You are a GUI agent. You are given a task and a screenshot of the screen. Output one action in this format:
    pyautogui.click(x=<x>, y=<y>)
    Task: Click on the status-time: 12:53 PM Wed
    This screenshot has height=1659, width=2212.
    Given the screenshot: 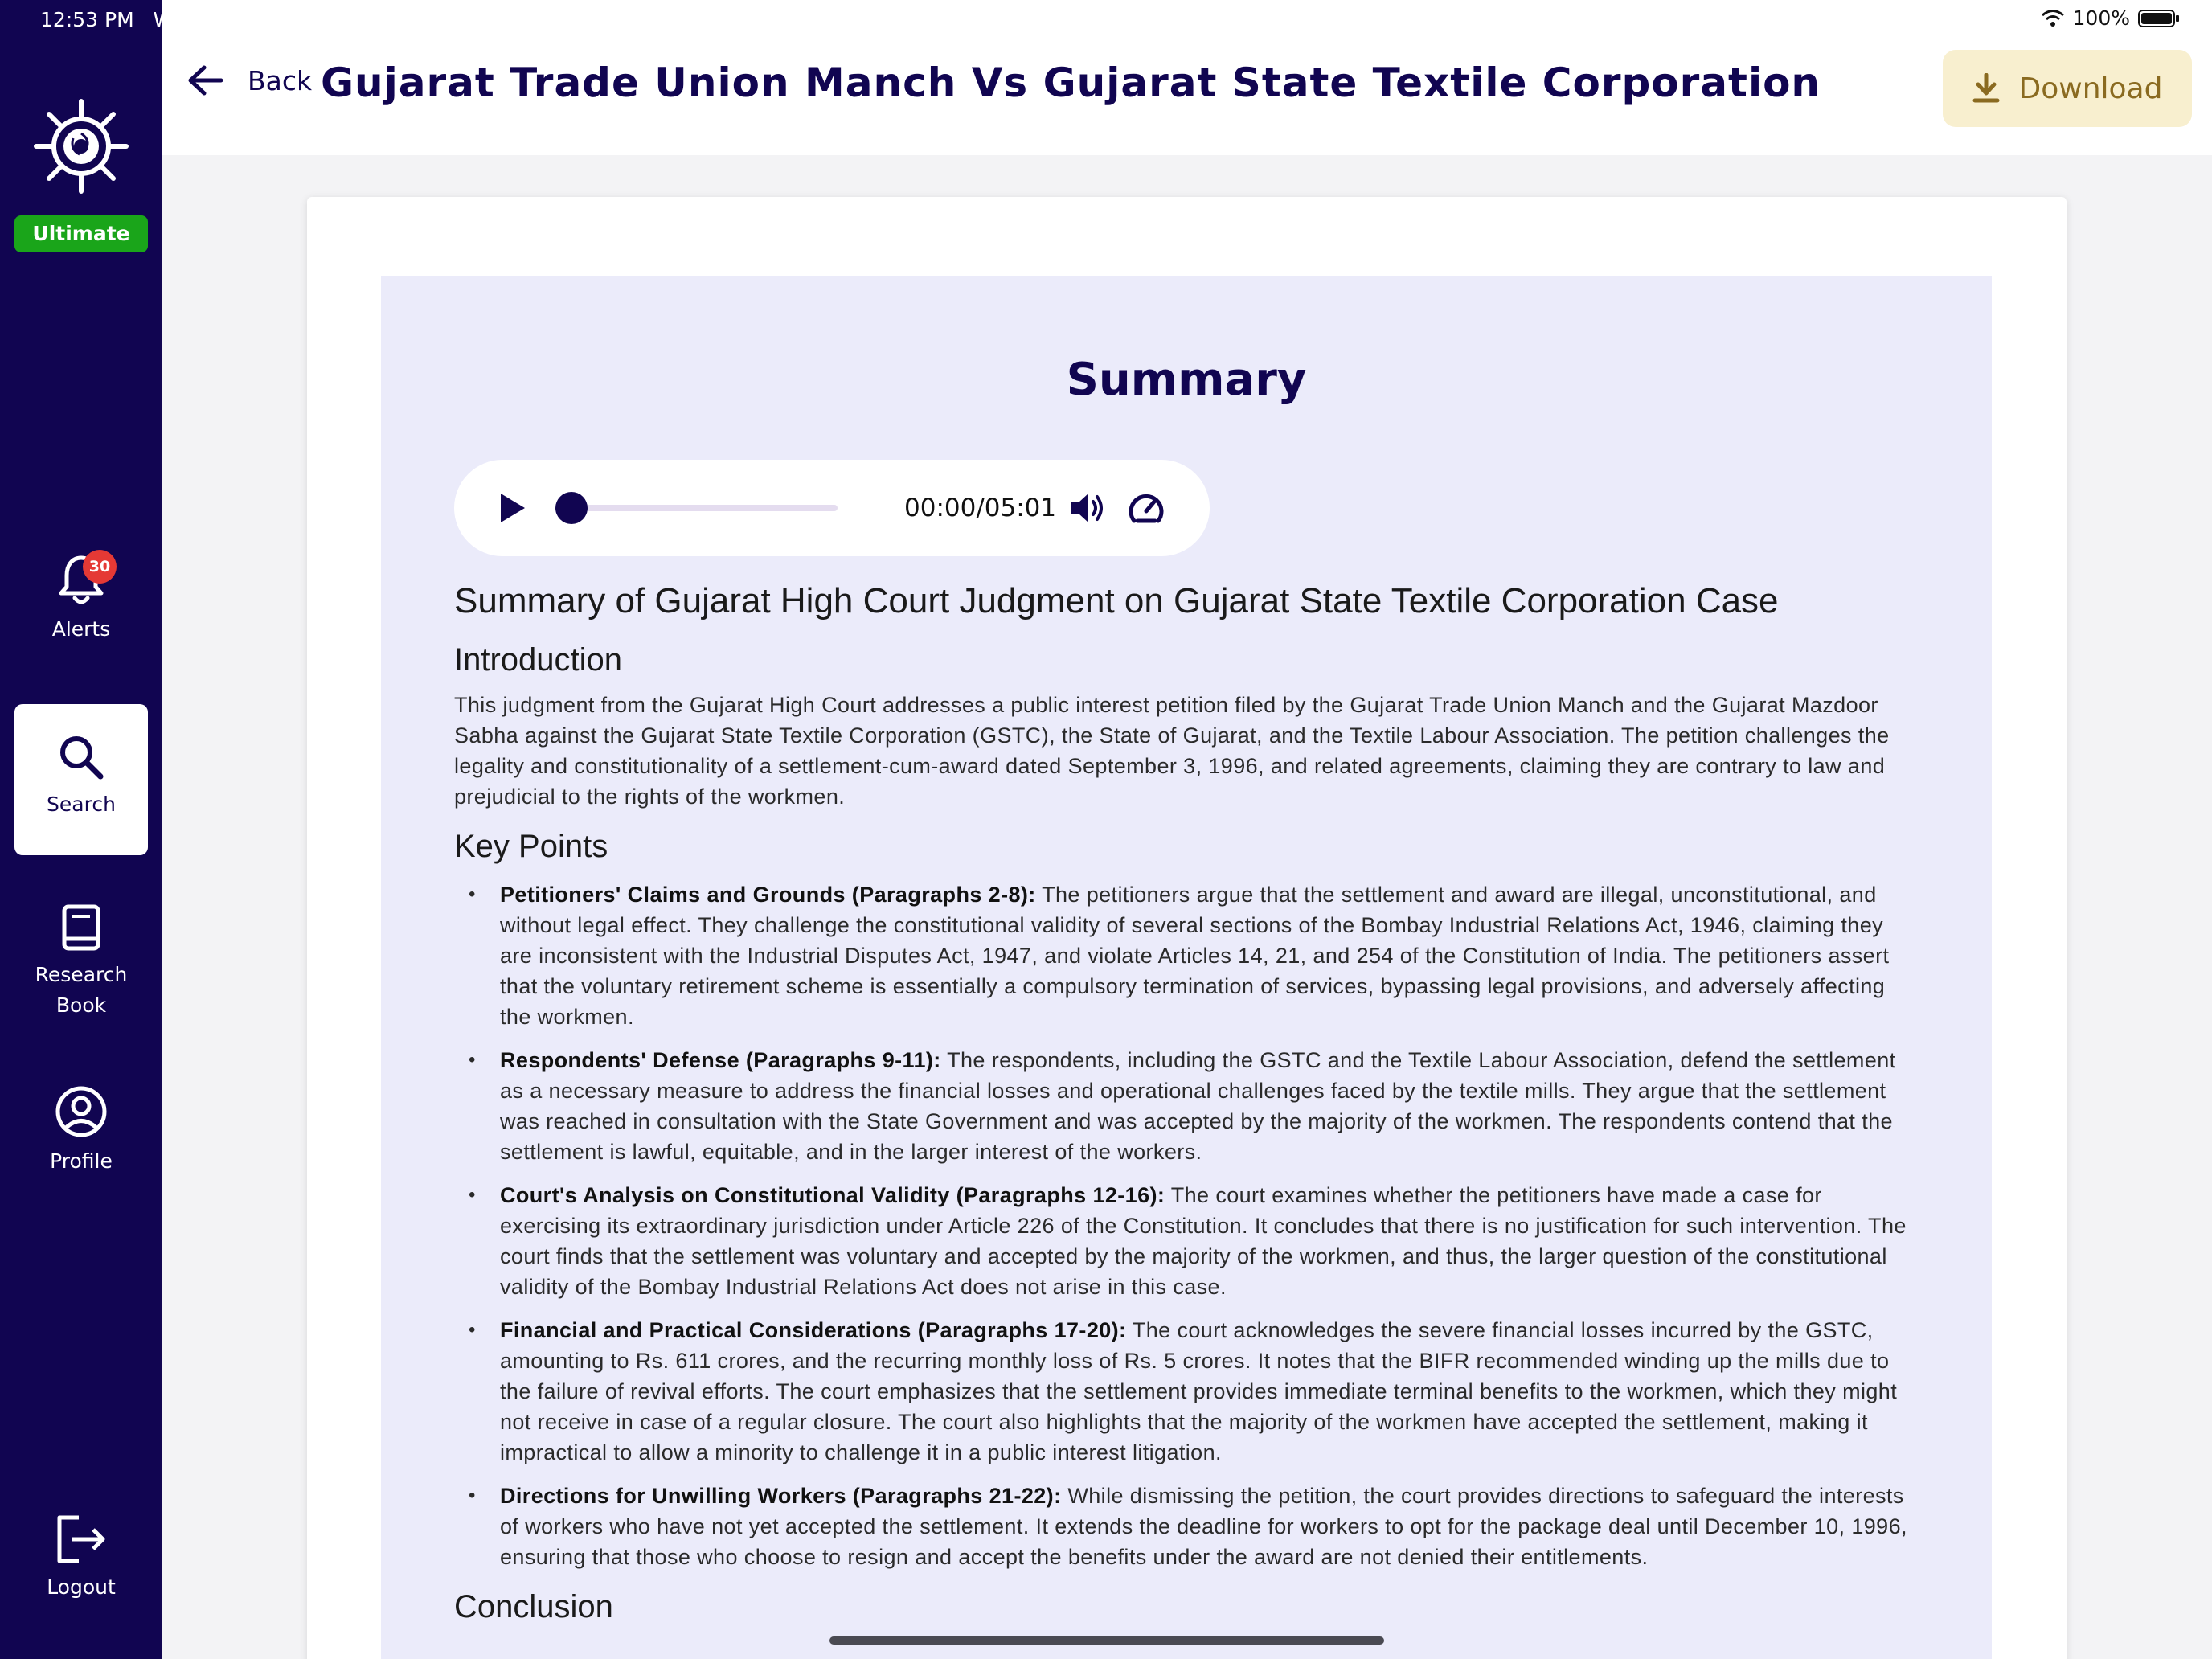 What is the action you would take?
    pyautogui.click(x=101, y=19)
    